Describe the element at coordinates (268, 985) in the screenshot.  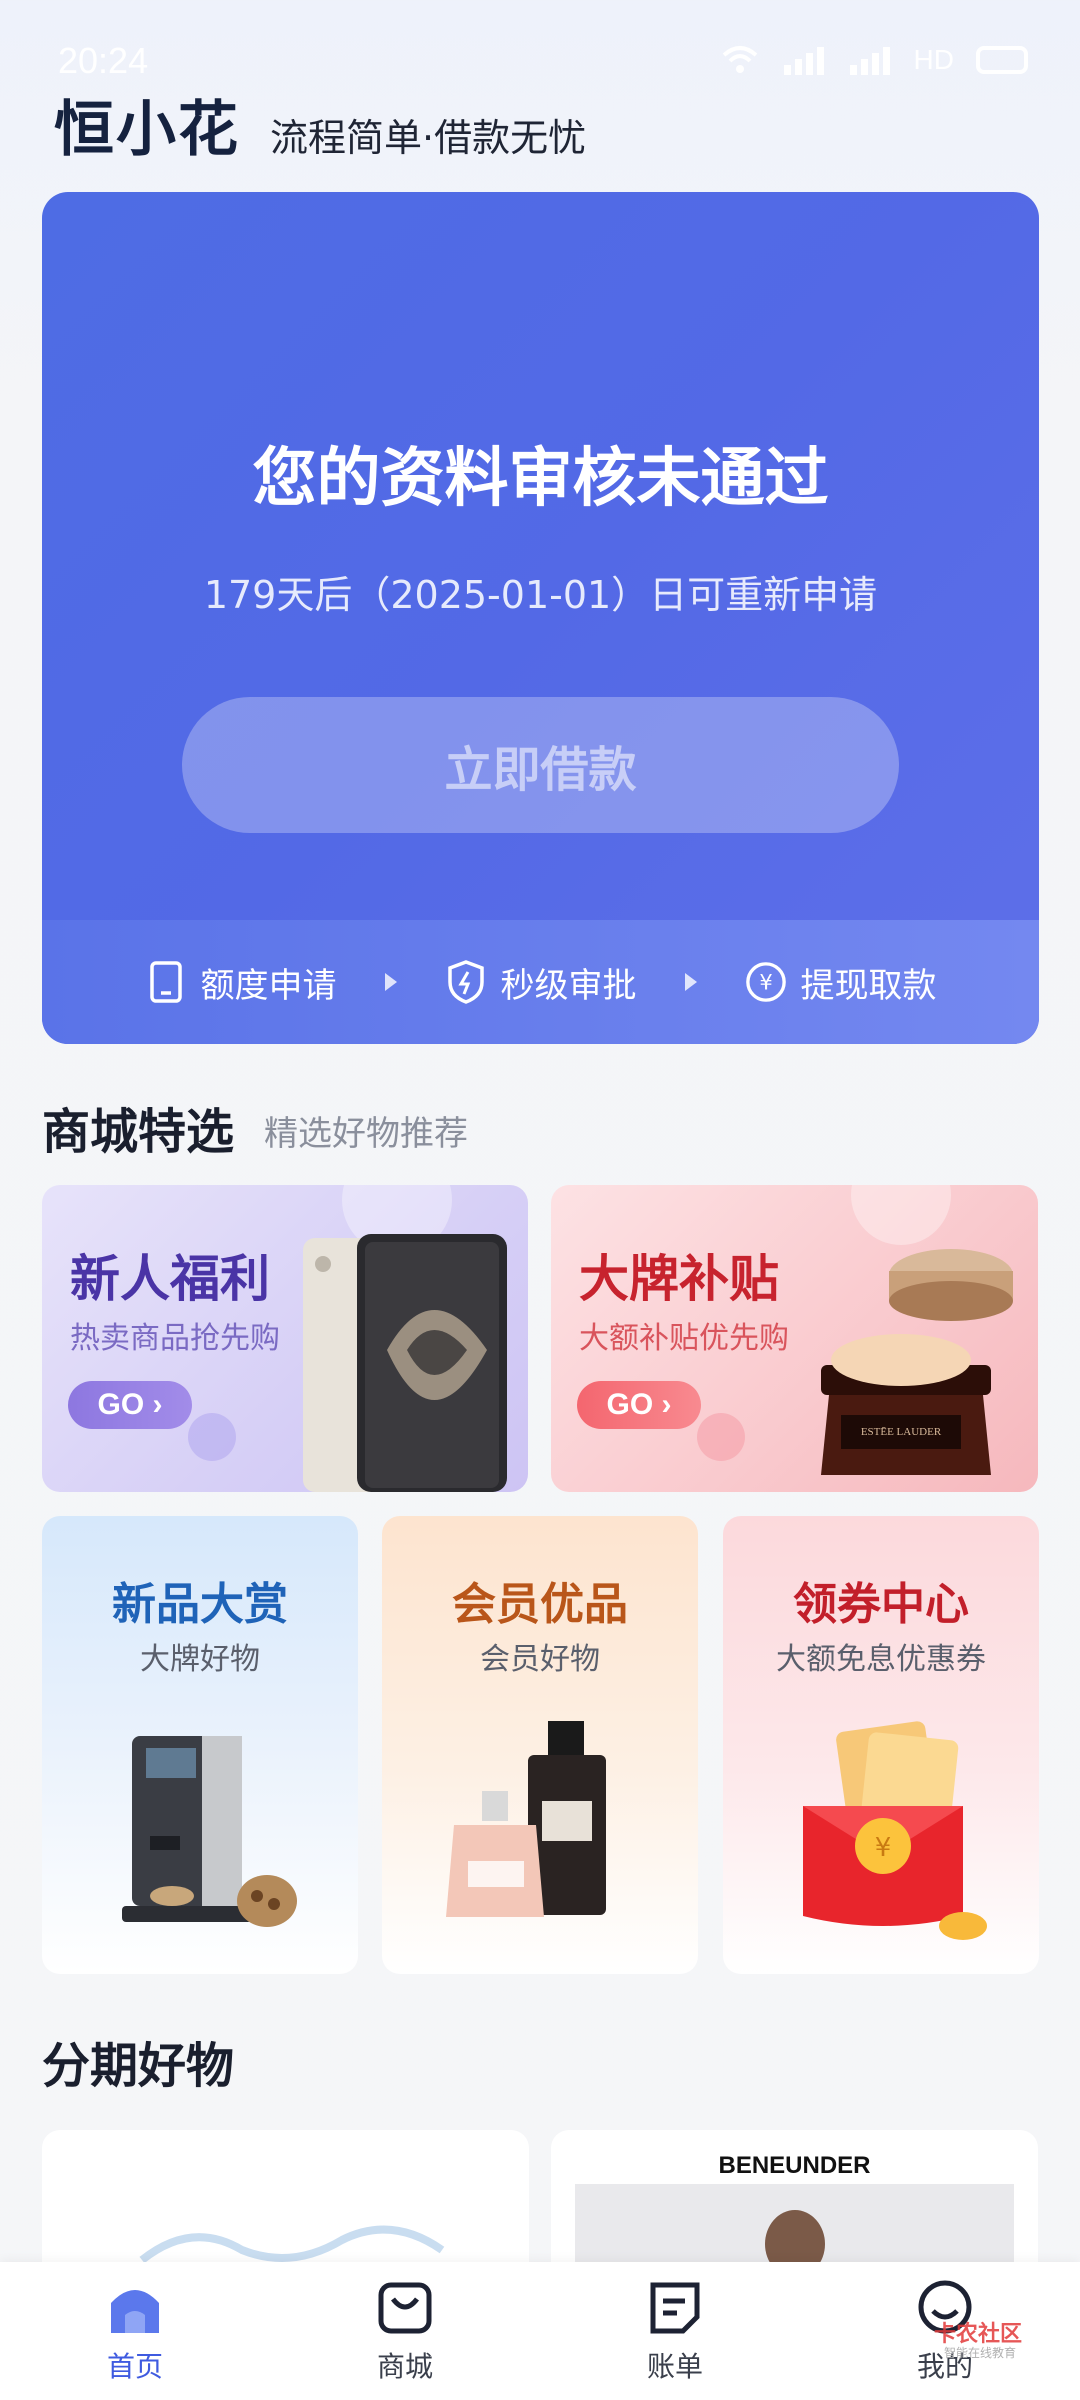
I see `step-label: 额度申请` at that location.